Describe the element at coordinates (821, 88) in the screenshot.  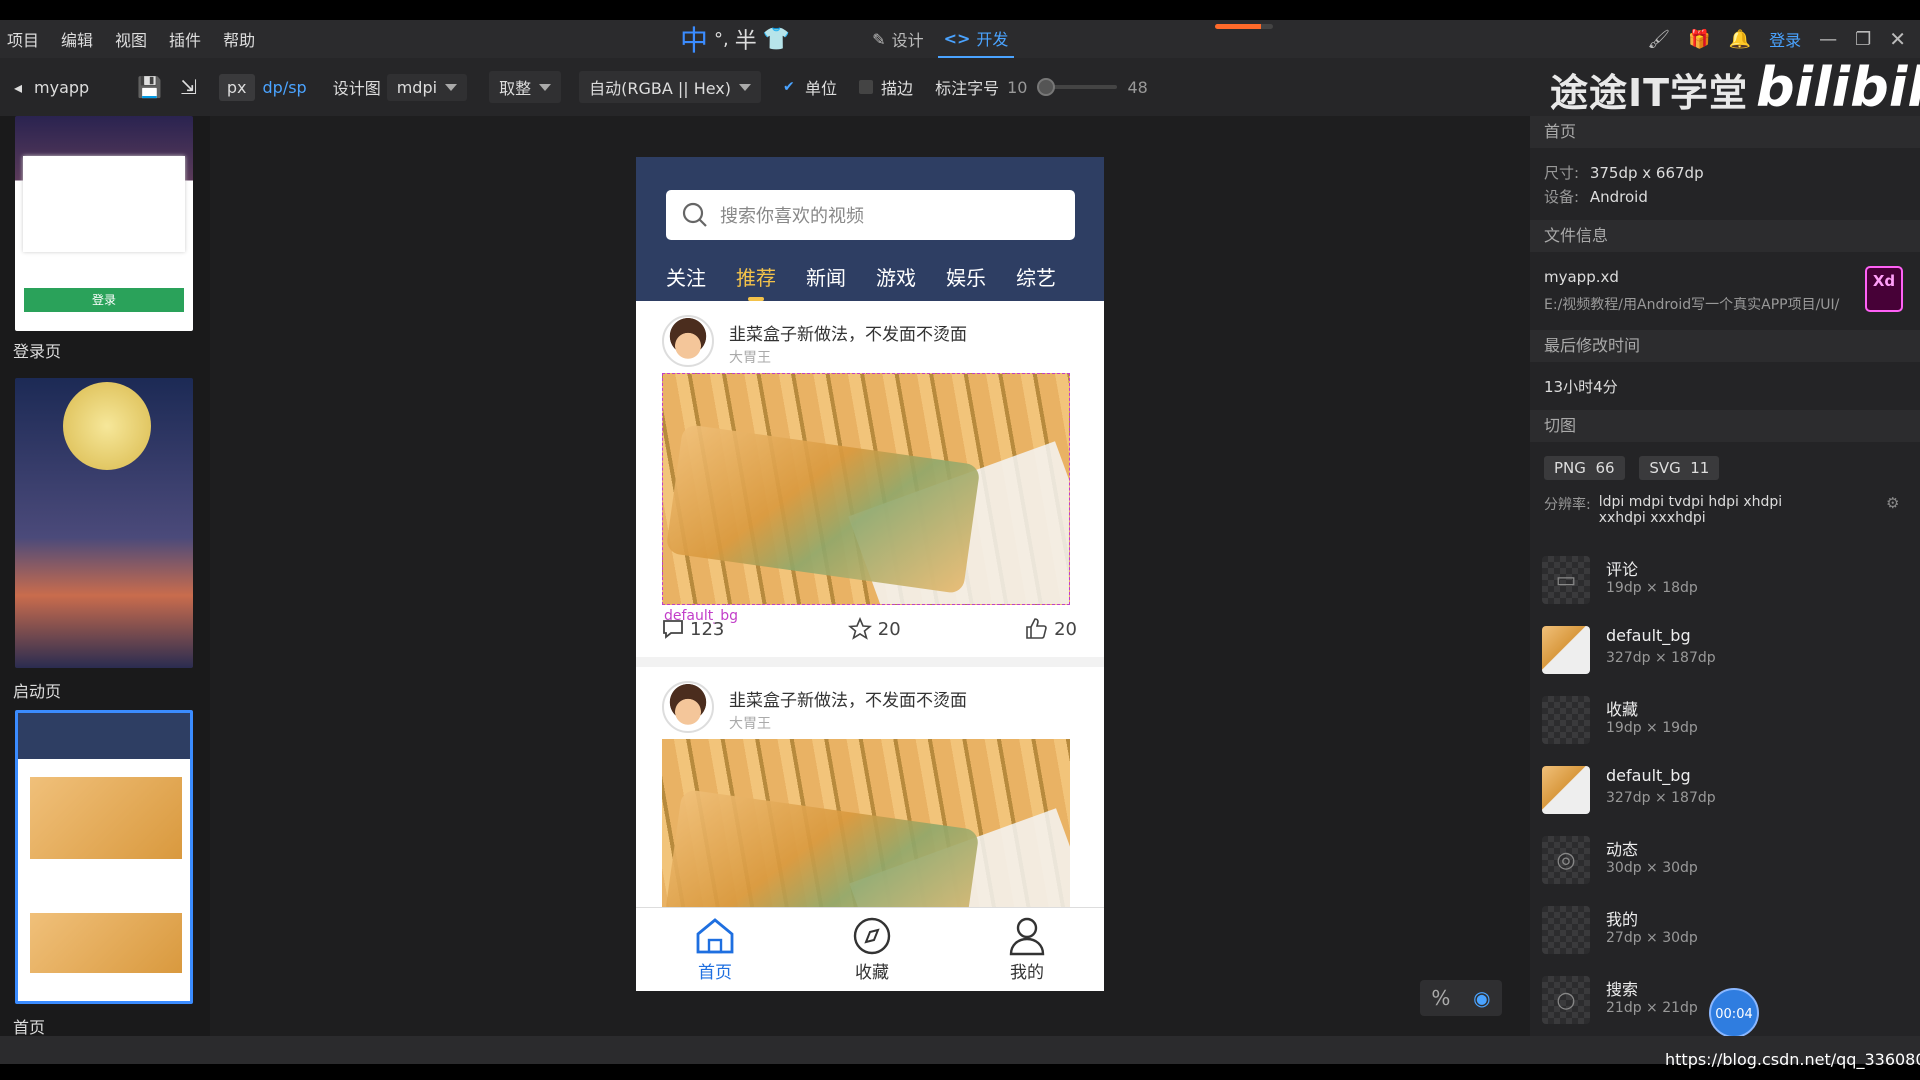
I see `unit-check-label: 单位` at that location.